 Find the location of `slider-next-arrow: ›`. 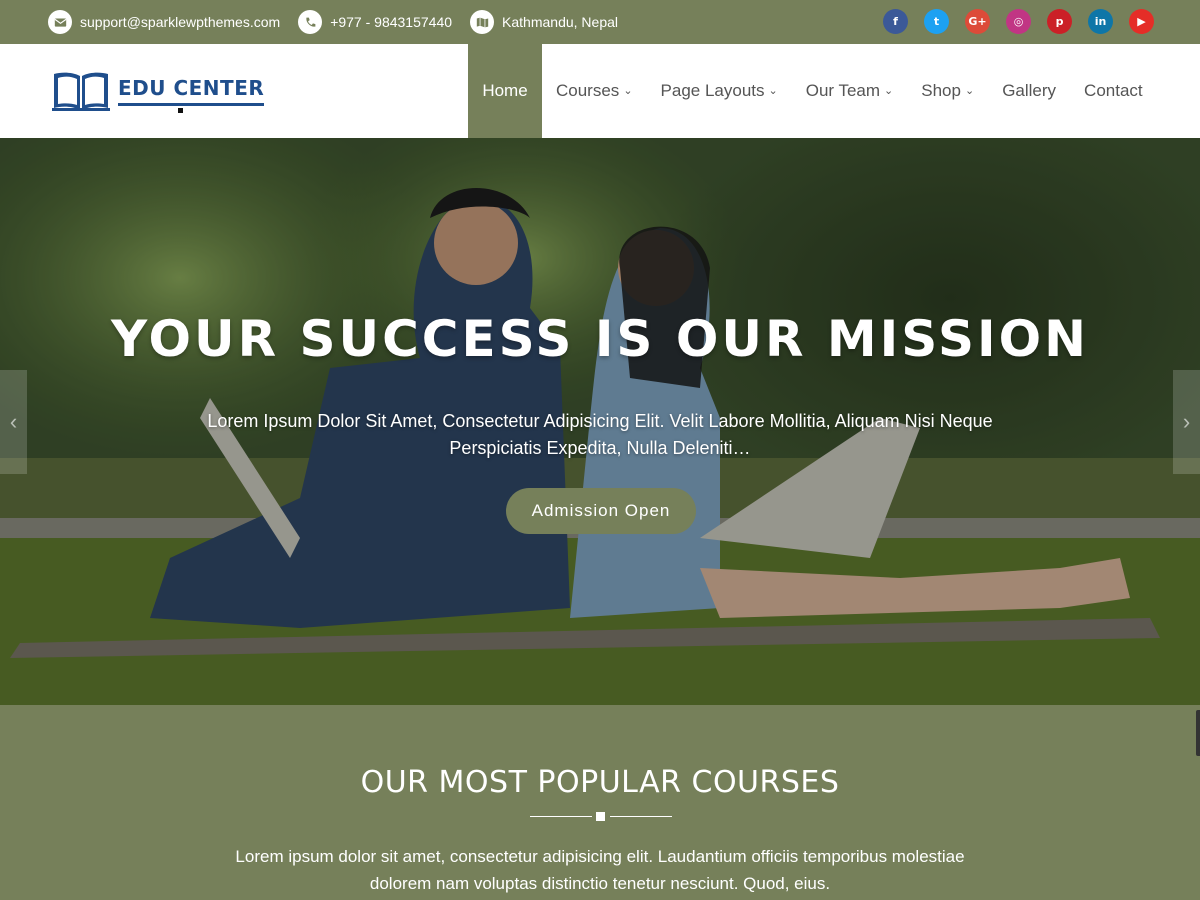

slider-next-arrow: › is located at coordinates (1186, 422).